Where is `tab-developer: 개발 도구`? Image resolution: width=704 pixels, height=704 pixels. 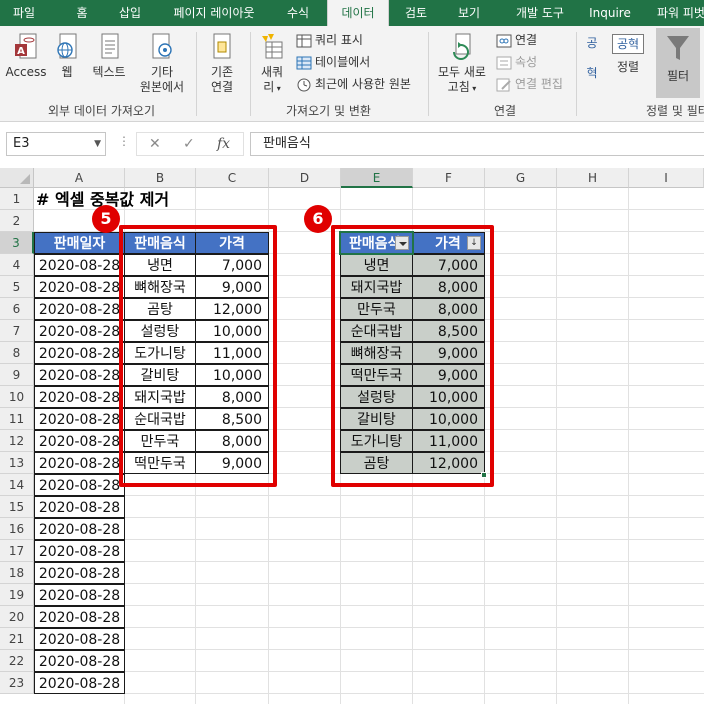
tab-developer: 개발 도구 is located at coordinates (540, 13).